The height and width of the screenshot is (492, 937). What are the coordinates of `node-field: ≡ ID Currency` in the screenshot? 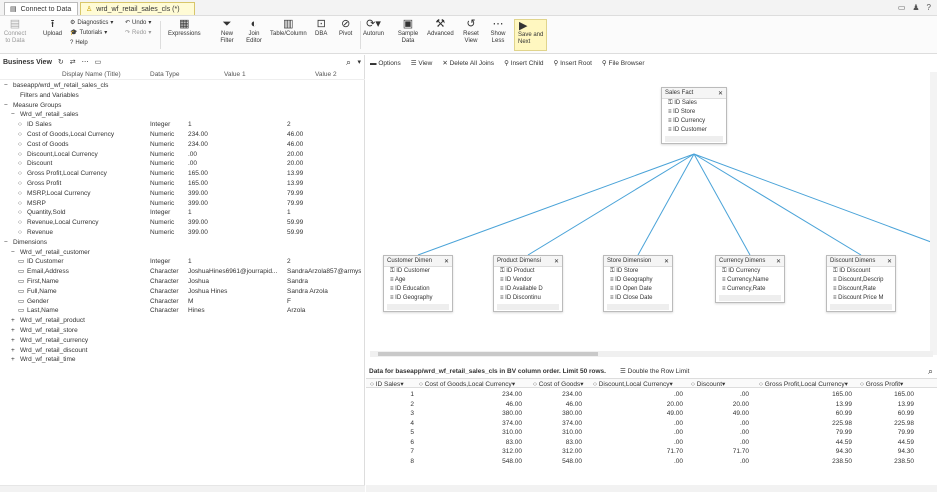 It's located at (694, 121).